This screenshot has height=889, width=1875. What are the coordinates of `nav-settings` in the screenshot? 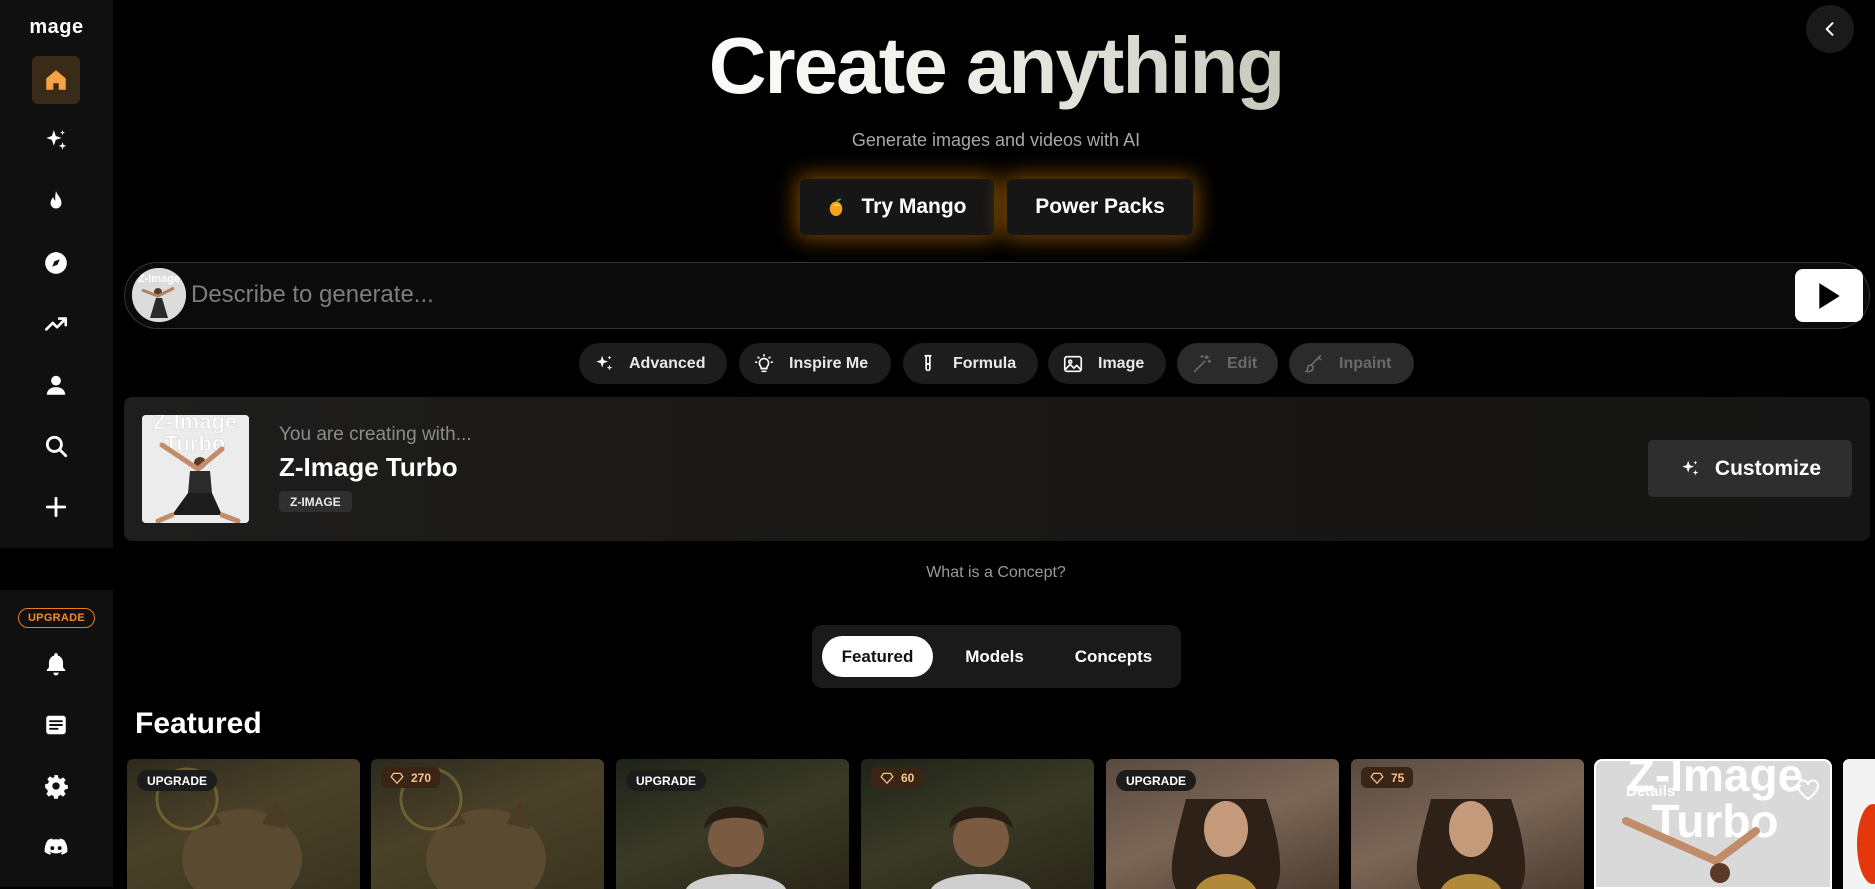 It's located at (56, 786).